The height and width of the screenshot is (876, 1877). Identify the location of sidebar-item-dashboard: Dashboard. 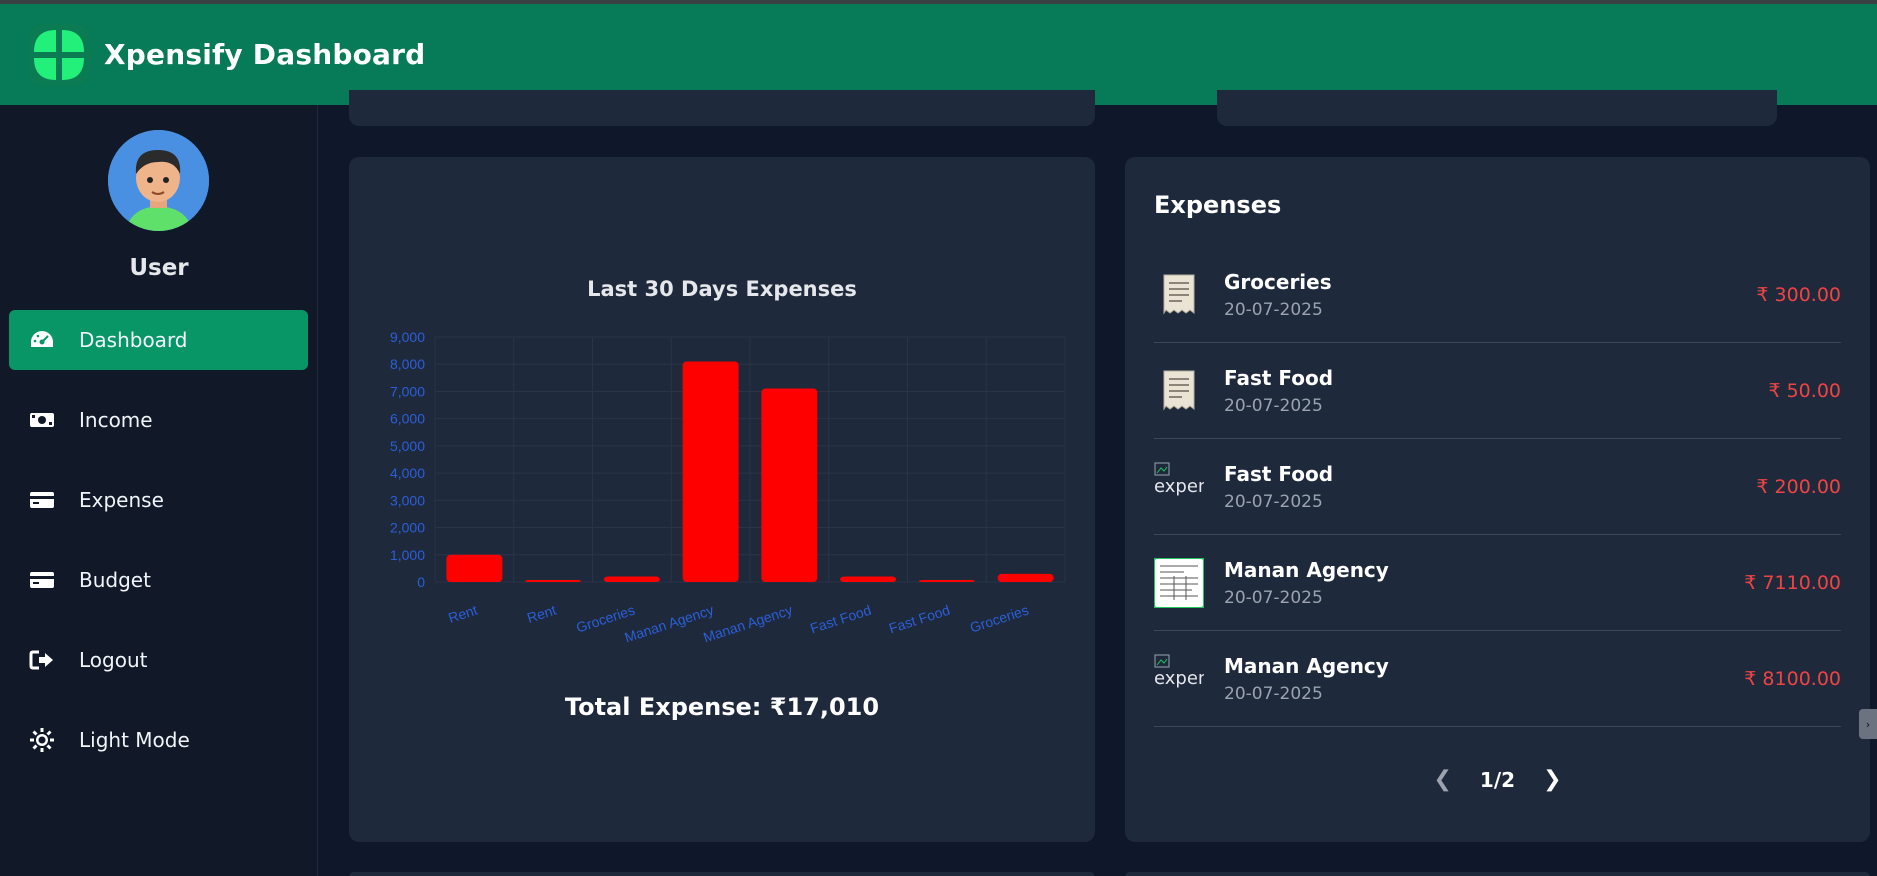
(158, 340).